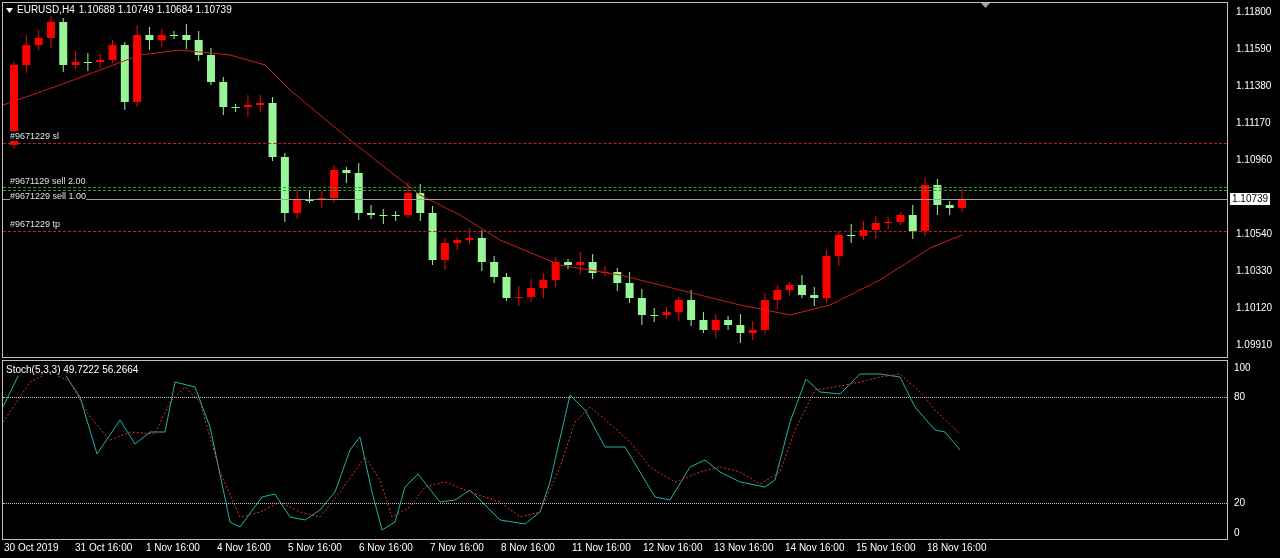 This screenshot has height=558, width=1280. What do you see at coordinates (173, 548) in the screenshot?
I see `time-tick-label: 1 Nov 16:00` at bounding box center [173, 548].